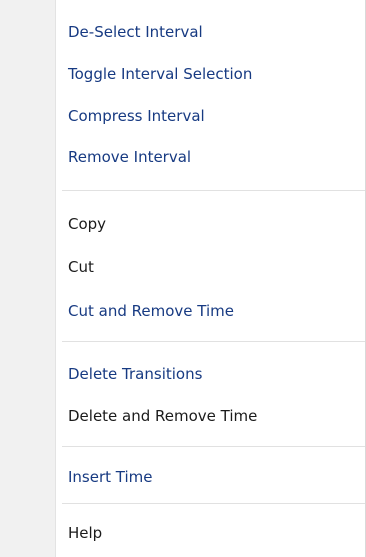 The height and width of the screenshot is (557, 366). What do you see at coordinates (211, 533) in the screenshot?
I see `menu-item-help: Help` at bounding box center [211, 533].